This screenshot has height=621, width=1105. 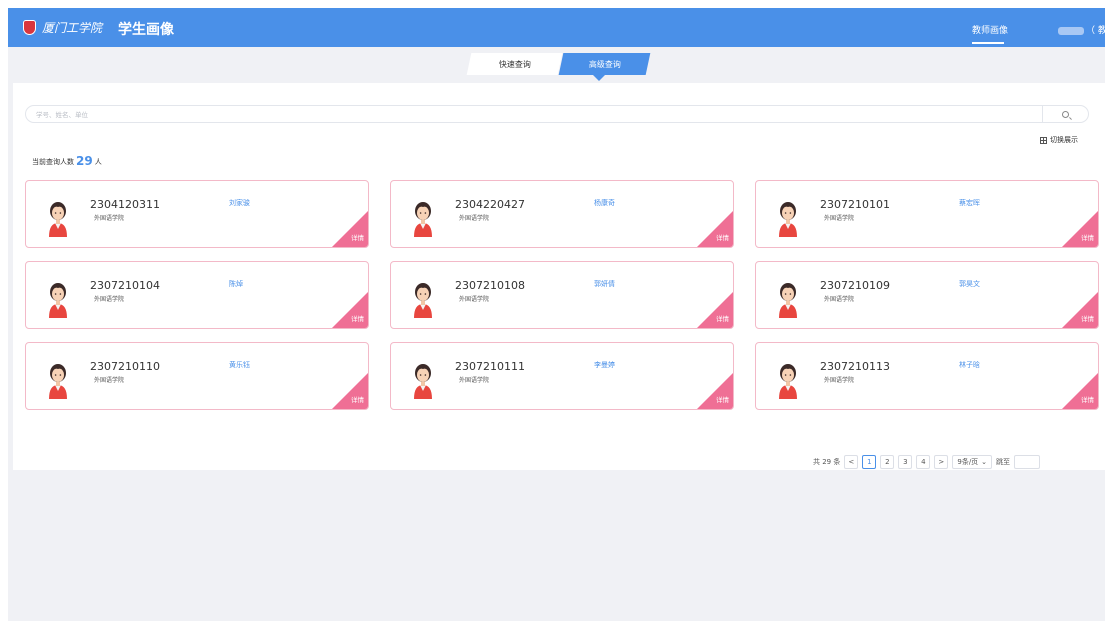 What do you see at coordinates (557, 114) in the screenshot?
I see `search-bar: 学号、姓名、单位` at bounding box center [557, 114].